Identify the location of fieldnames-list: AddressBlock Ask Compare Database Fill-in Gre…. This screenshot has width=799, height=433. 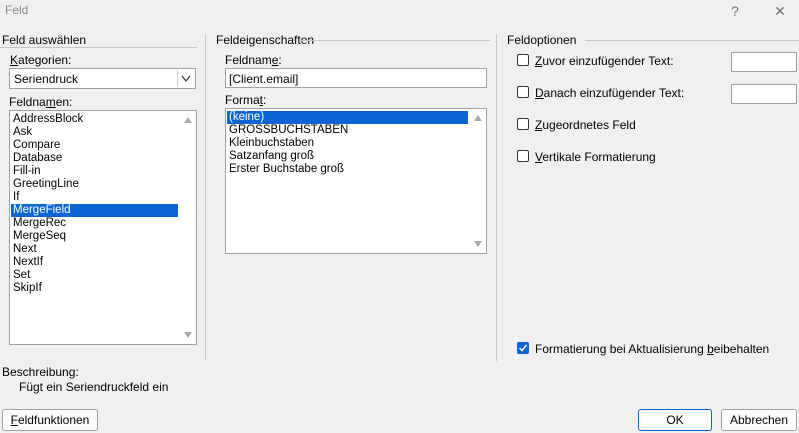
(103, 227).